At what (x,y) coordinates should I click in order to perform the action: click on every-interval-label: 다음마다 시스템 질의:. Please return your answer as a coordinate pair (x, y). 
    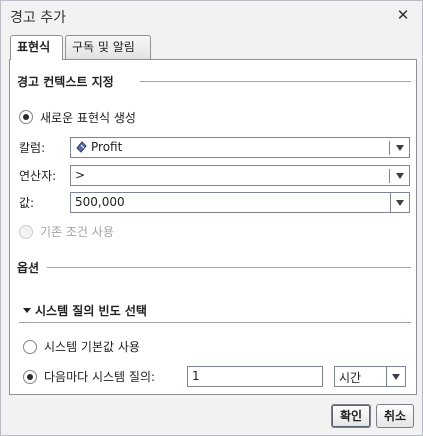
    Looking at the image, I should click on (100, 377).